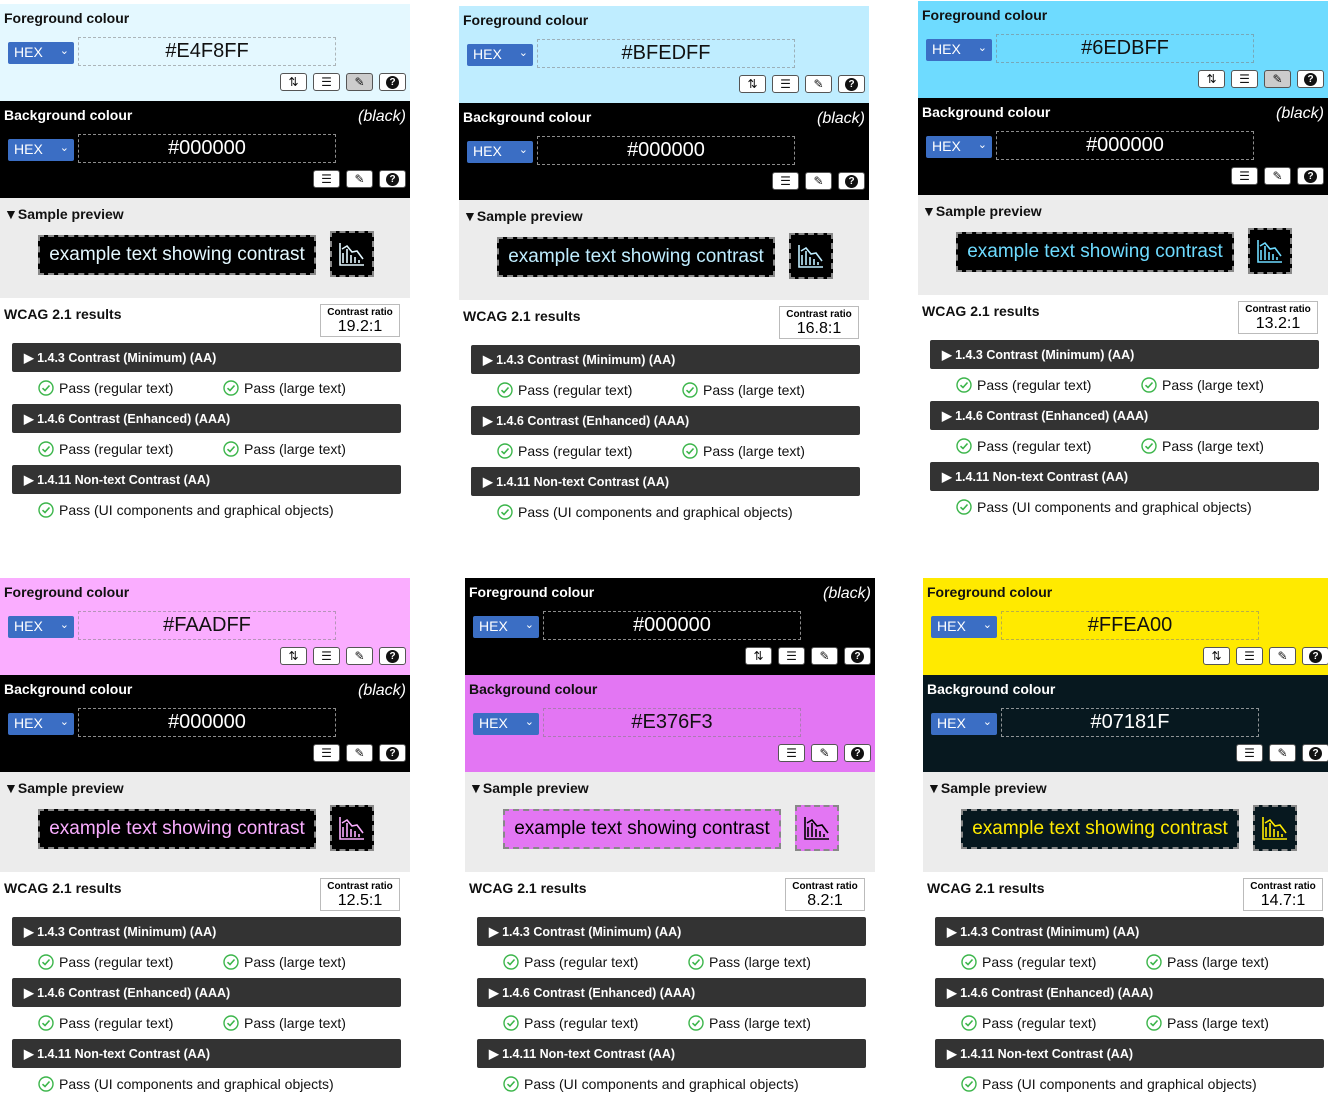  I want to click on pass-regular-text: Pass (regular text), so click(1023, 385).